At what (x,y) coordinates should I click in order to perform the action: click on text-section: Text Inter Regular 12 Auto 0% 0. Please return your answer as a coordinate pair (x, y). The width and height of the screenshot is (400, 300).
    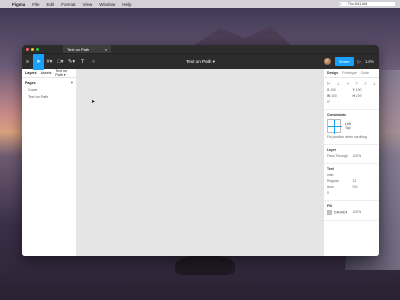
    Looking at the image, I should click on (351, 182).